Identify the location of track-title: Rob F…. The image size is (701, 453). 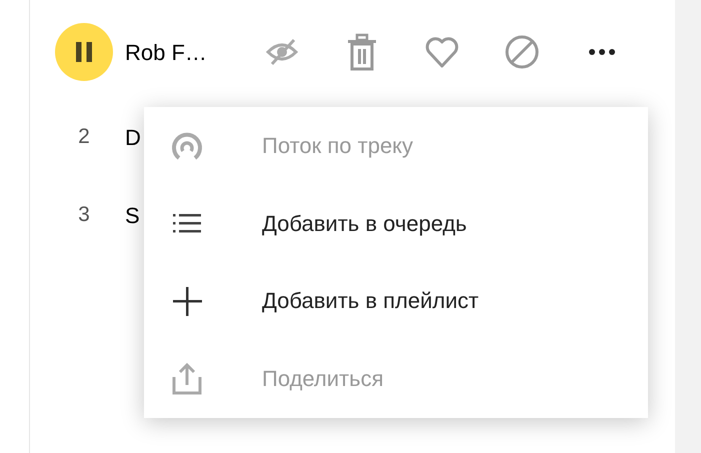
(166, 52).